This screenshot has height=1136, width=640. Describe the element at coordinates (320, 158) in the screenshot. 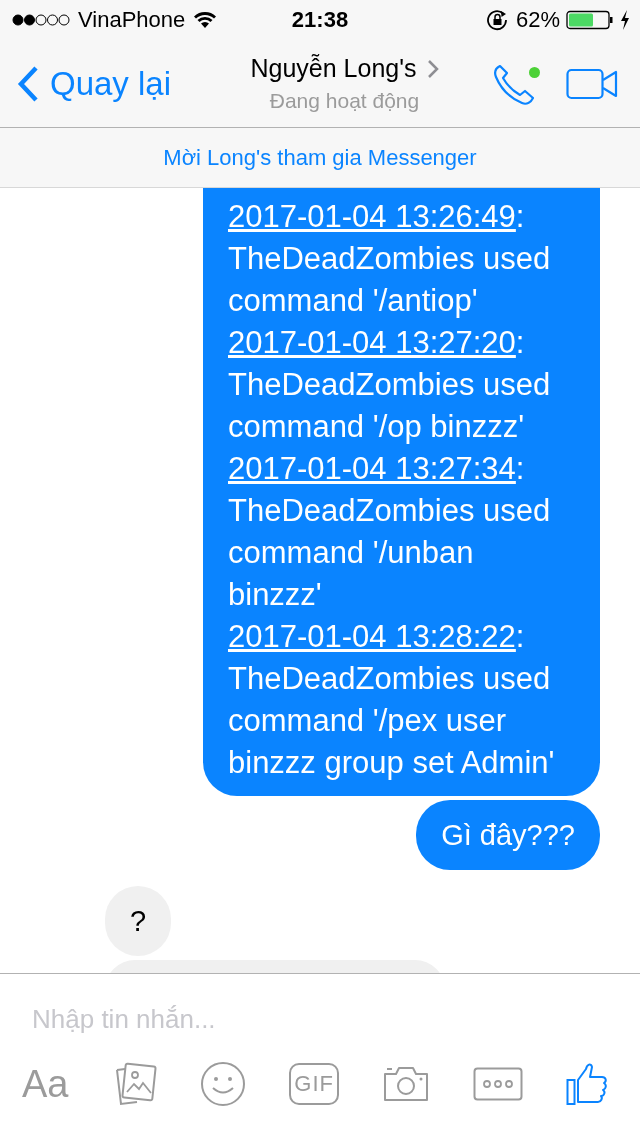

I see `invite-banner: Mời Long's tham gia Messenger` at that location.